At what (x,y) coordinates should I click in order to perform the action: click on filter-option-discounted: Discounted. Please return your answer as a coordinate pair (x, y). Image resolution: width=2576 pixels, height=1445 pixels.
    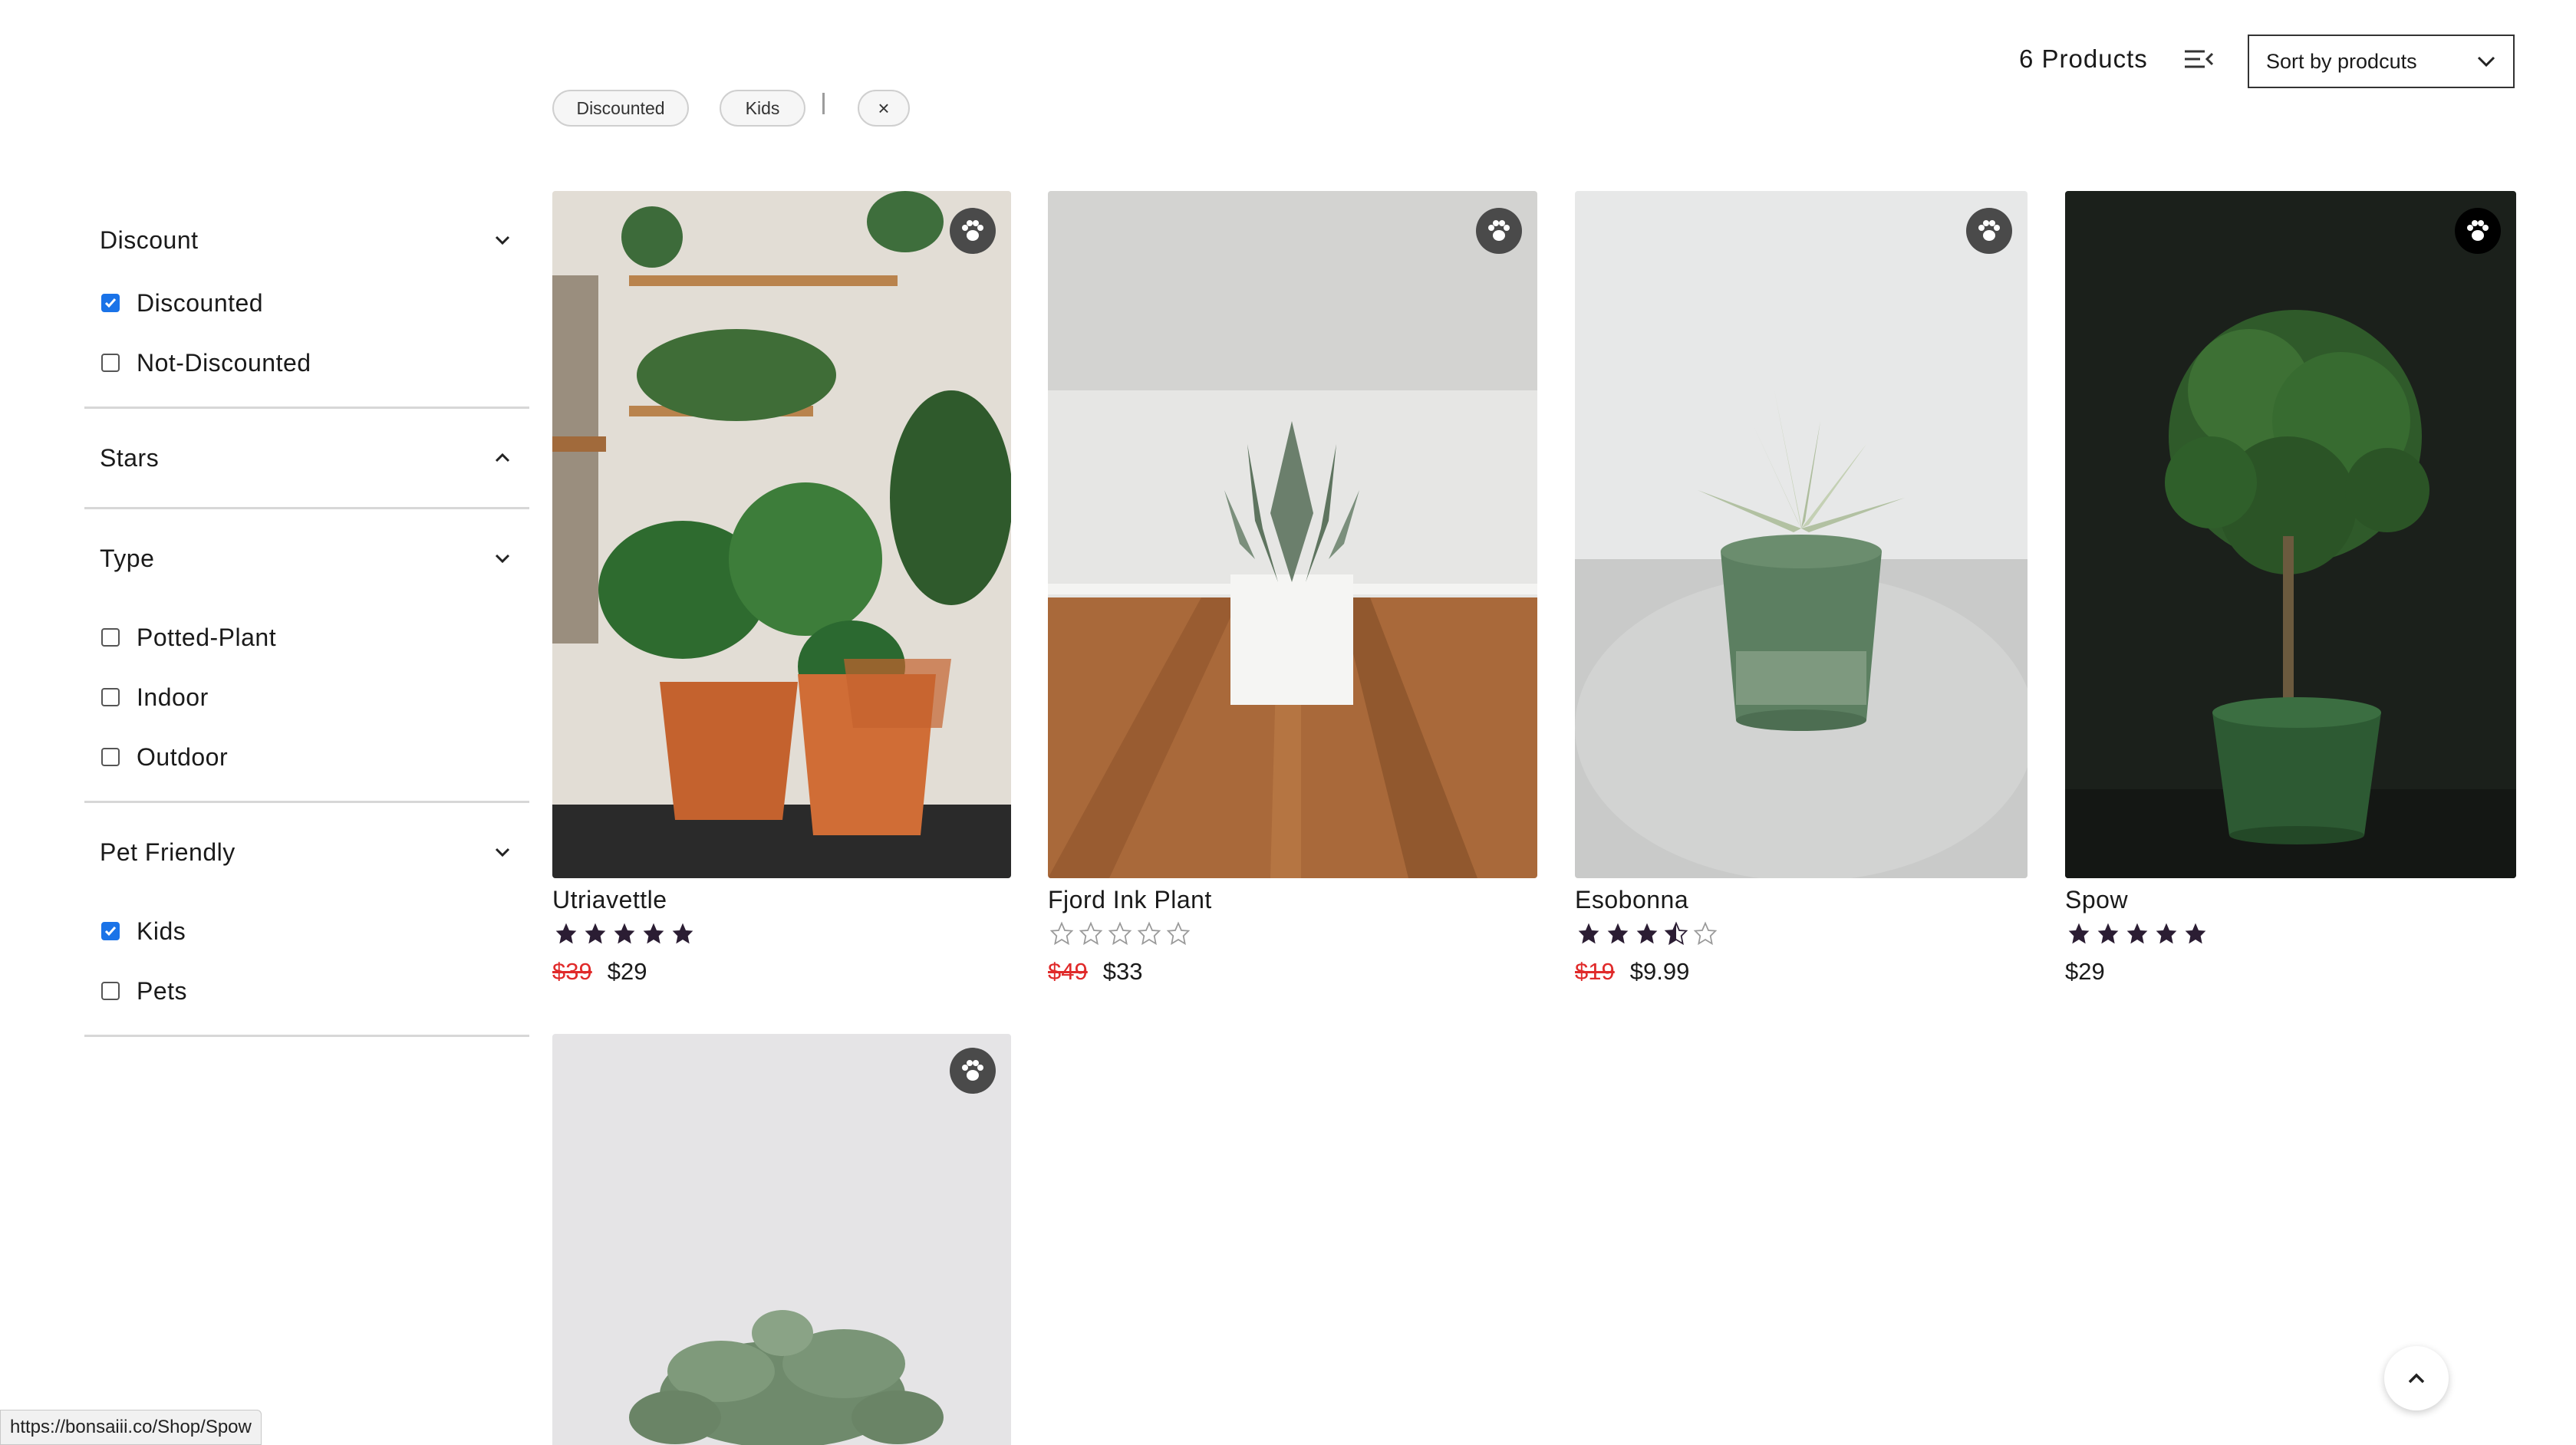
    Looking at the image, I should click on (306, 303).